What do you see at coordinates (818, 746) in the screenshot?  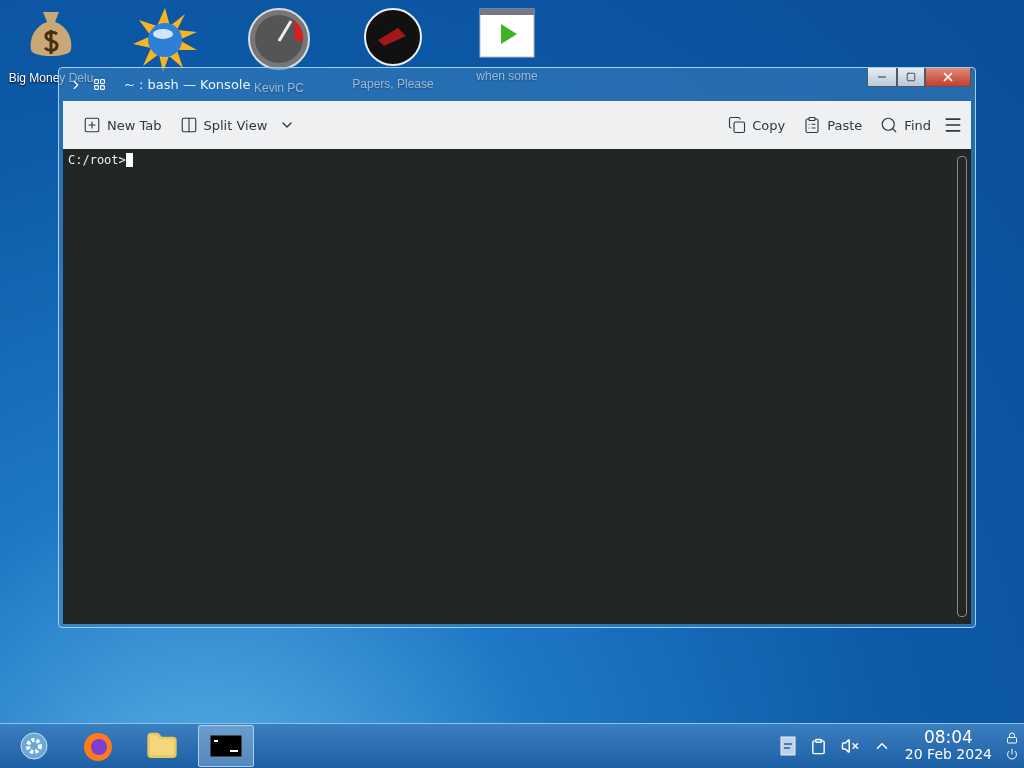 I see `clipboard-icon` at bounding box center [818, 746].